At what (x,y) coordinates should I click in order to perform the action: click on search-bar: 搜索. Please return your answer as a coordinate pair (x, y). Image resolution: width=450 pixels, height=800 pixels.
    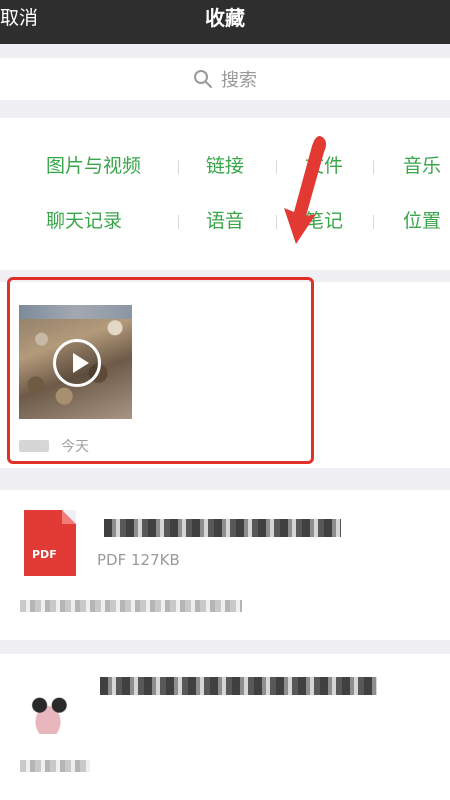
    Looking at the image, I should click on (225, 79).